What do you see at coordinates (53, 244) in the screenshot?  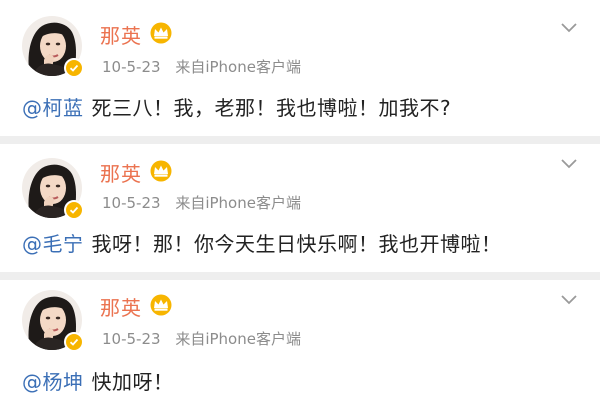 I see `mention-link: @毛宁` at bounding box center [53, 244].